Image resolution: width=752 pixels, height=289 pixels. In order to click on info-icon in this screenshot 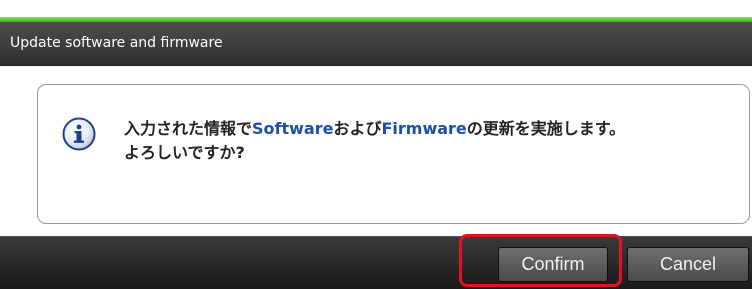, I will do `click(79, 134)`.